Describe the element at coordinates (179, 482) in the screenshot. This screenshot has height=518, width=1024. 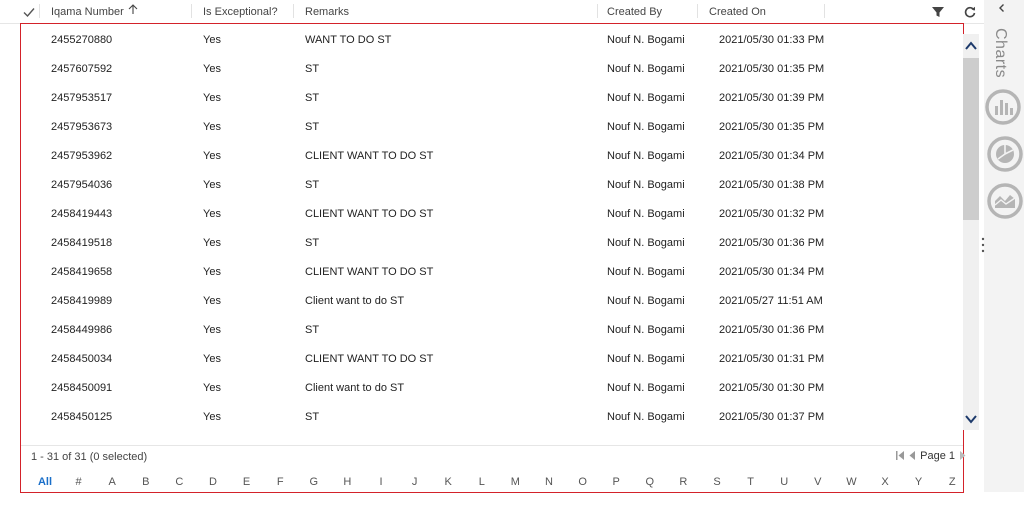
I see `alpha-filter-letter: C` at that location.